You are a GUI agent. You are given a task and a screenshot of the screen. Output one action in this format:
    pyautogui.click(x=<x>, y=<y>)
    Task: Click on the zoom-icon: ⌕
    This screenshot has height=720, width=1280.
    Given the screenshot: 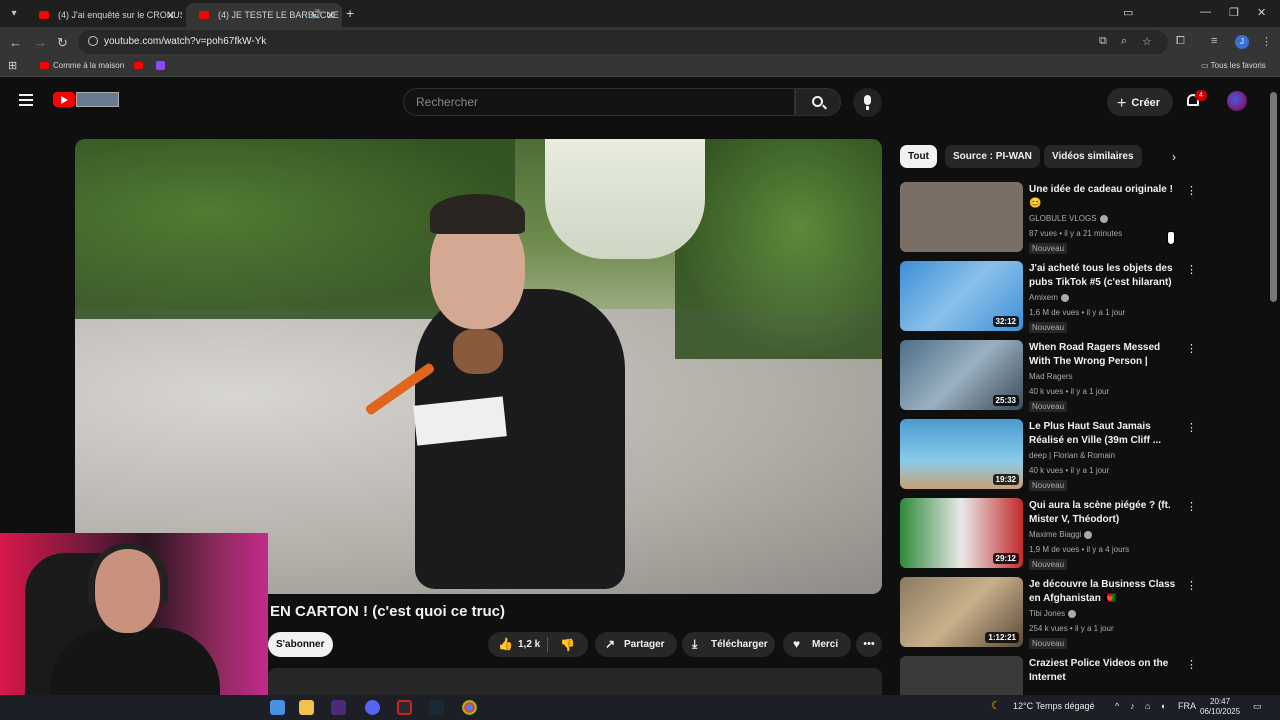 What is the action you would take?
    pyautogui.click(x=1124, y=41)
    